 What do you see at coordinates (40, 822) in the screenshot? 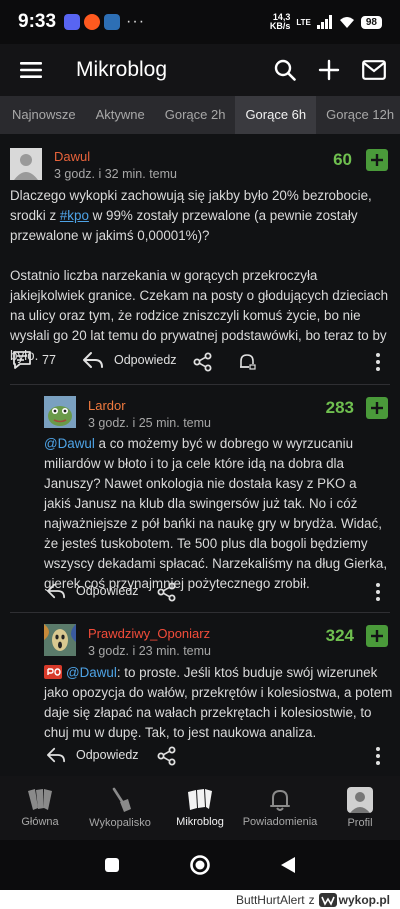
I see `nav-label: Główna` at bounding box center [40, 822].